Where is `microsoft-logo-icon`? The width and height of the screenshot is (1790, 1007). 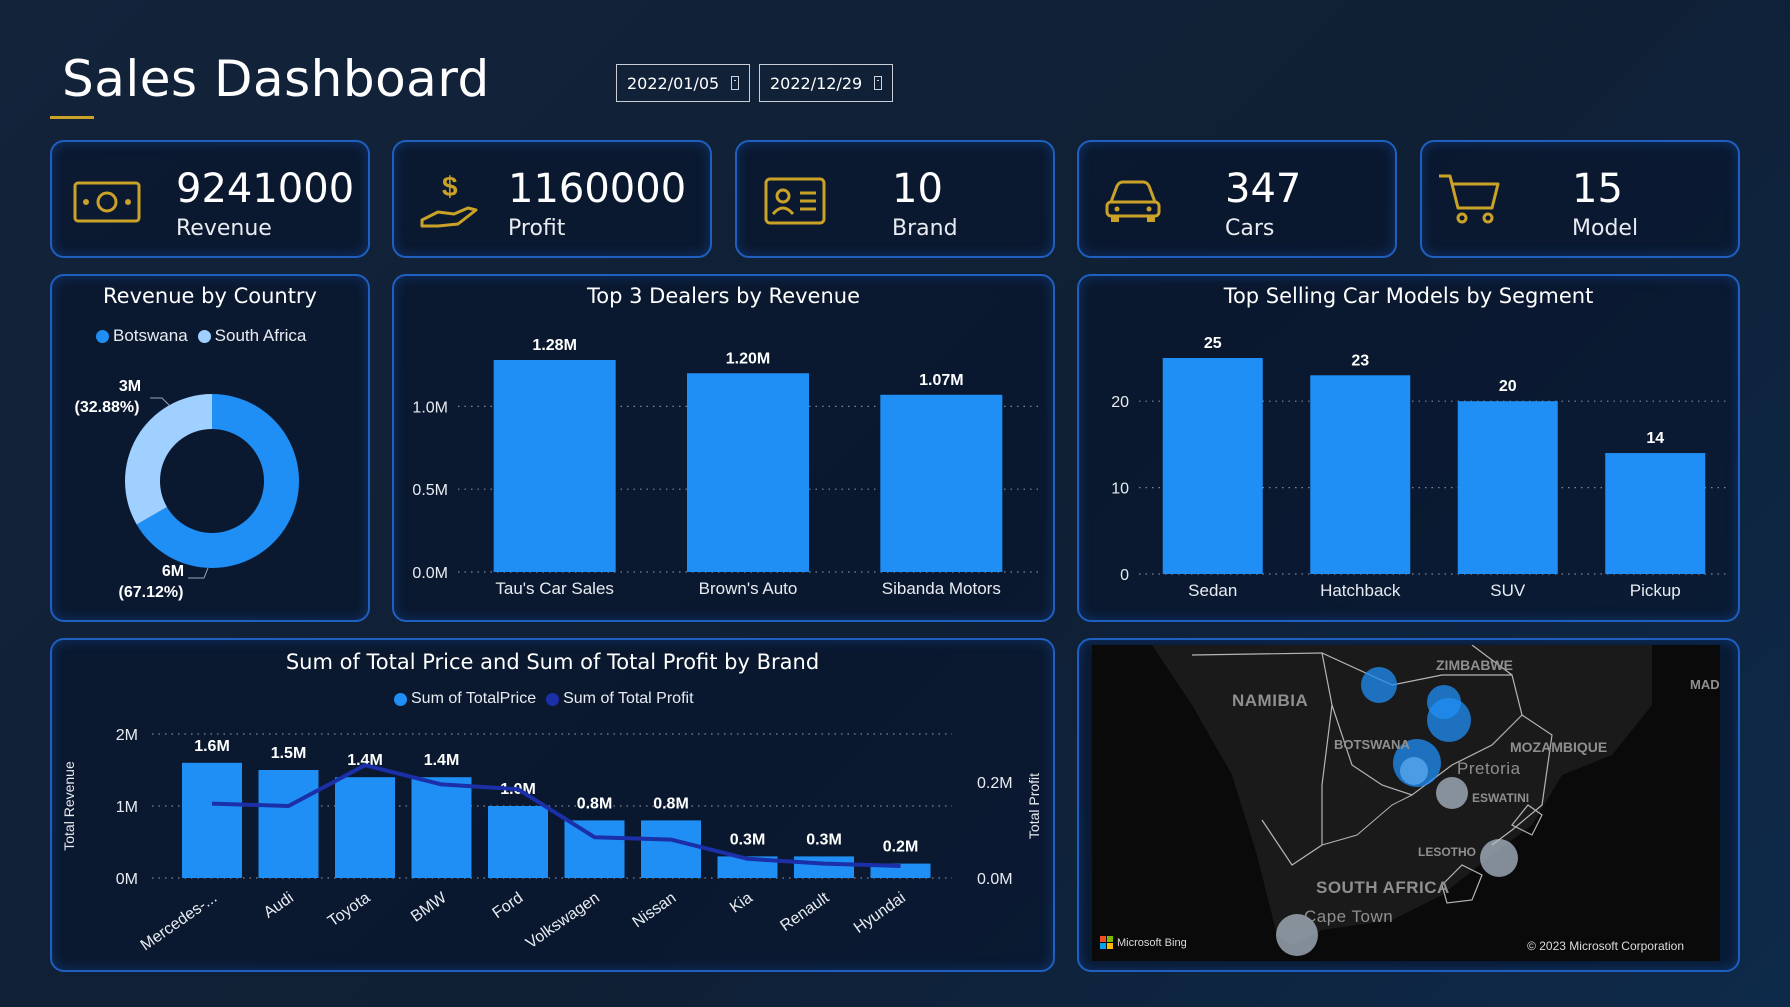 microsoft-logo-icon is located at coordinates (1106, 942).